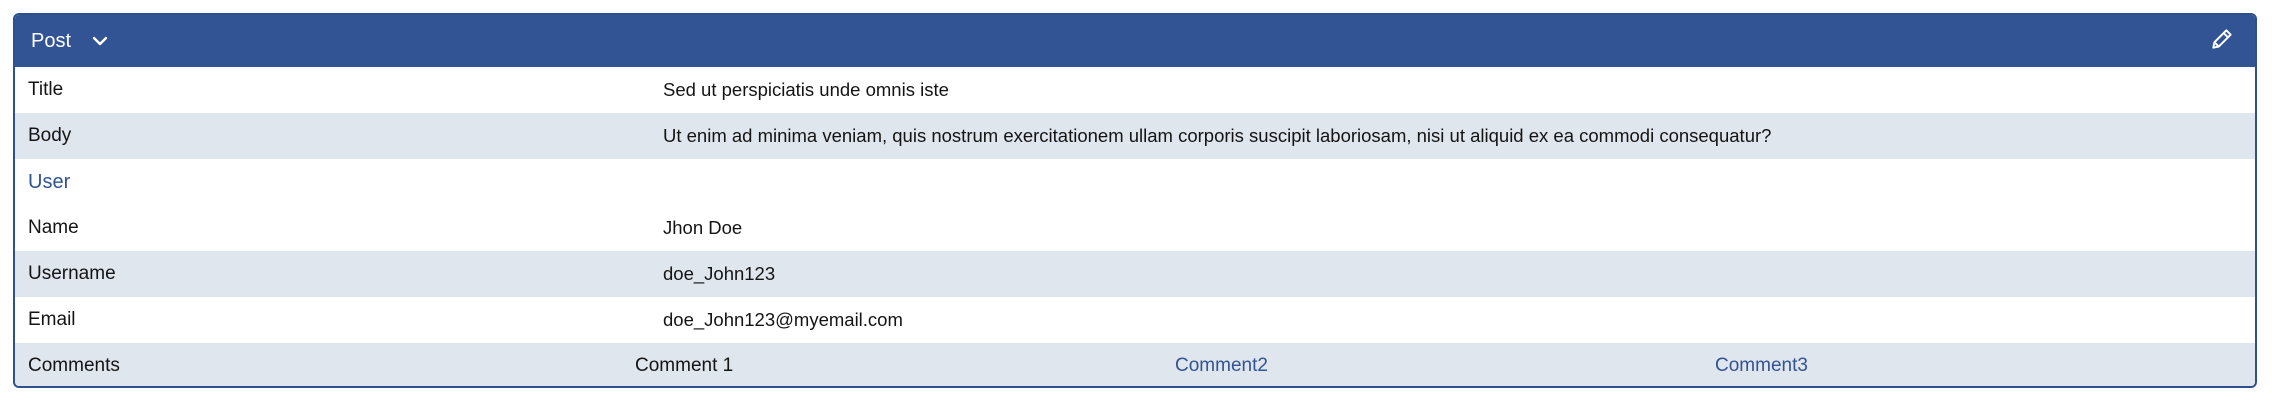 This screenshot has width=2272, height=416. I want to click on username-row: Username doe_John123, so click(1135, 274).